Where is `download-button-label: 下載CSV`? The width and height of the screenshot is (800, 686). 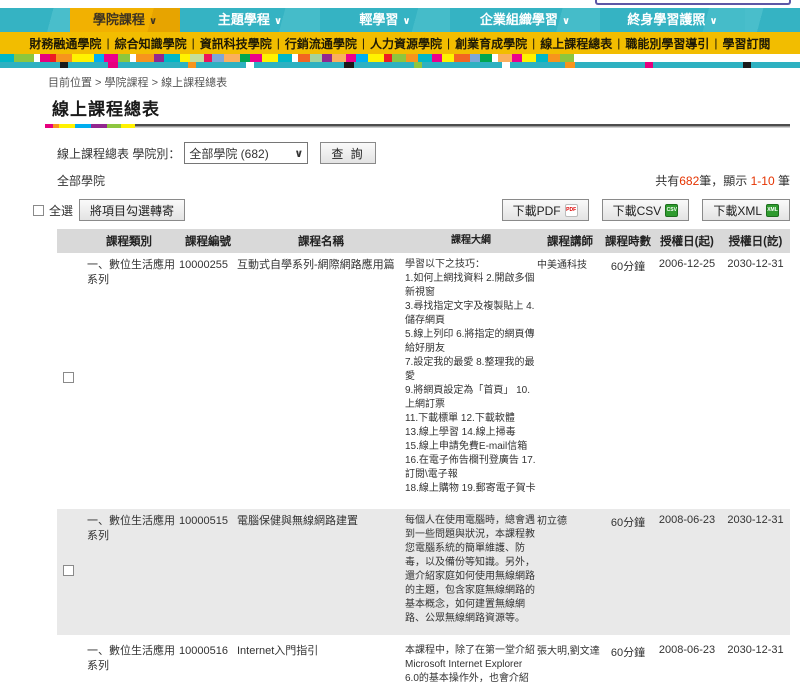 download-button-label: 下載CSV is located at coordinates (637, 210).